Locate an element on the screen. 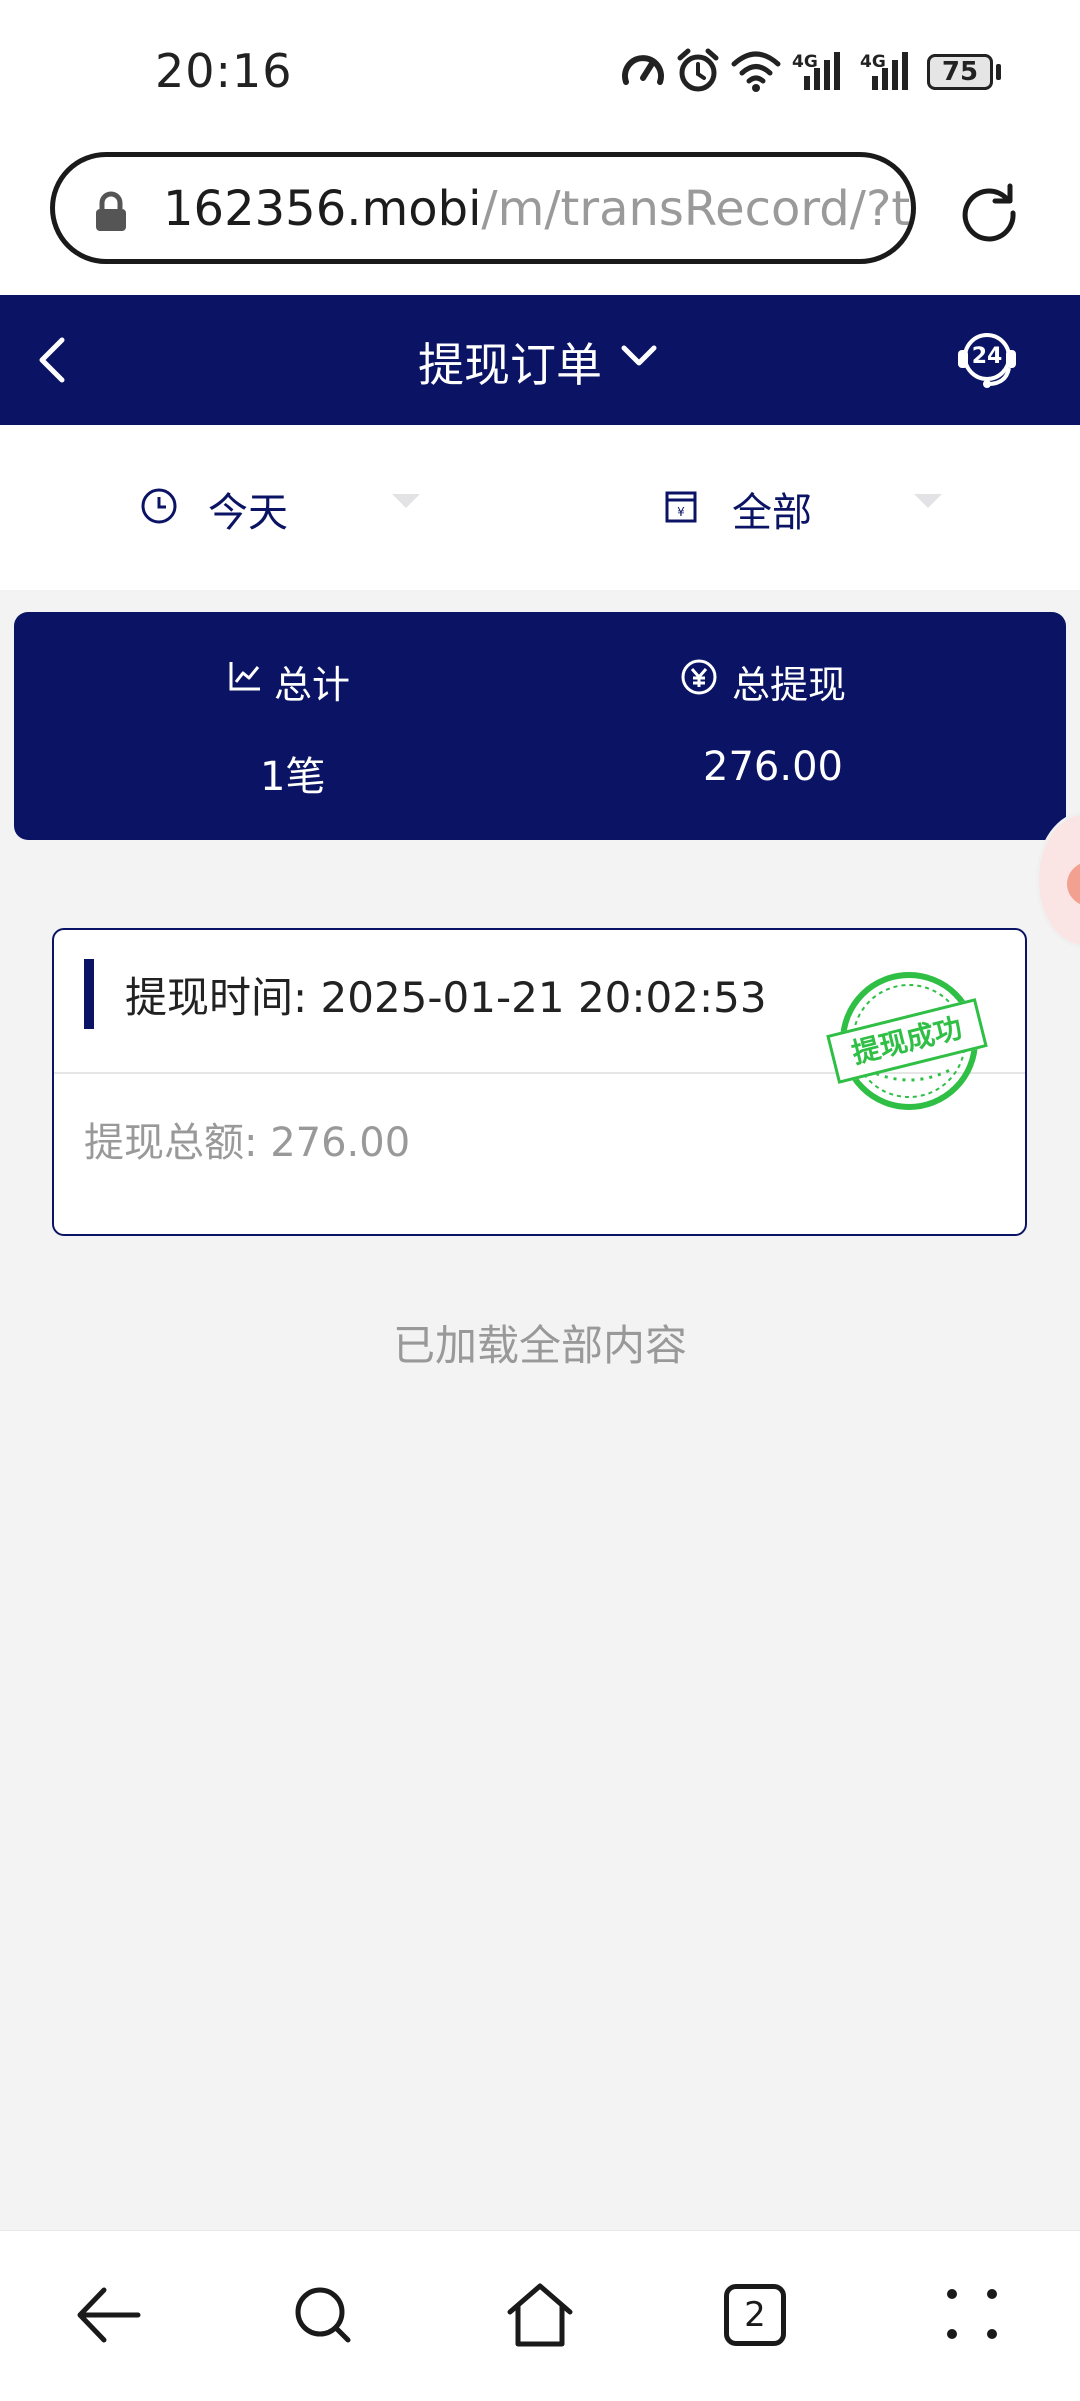  battery-tip is located at coordinates (998, 72).